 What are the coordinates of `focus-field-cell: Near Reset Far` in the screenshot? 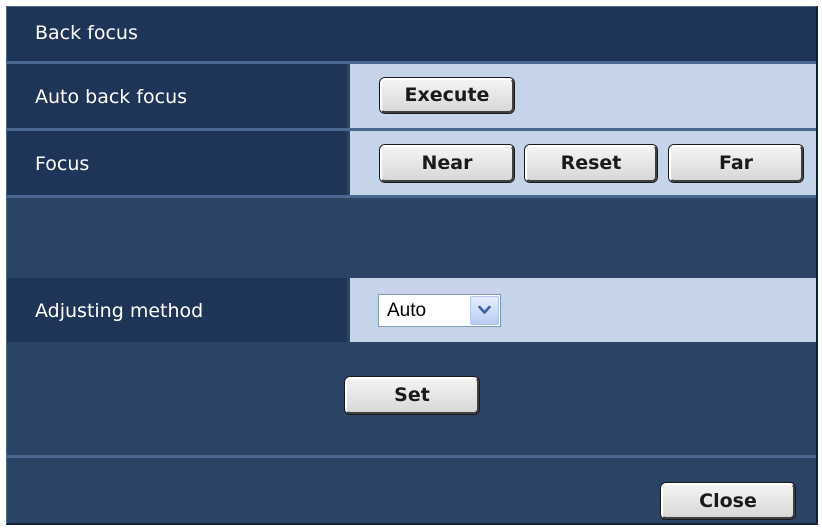 It's located at (583, 163).